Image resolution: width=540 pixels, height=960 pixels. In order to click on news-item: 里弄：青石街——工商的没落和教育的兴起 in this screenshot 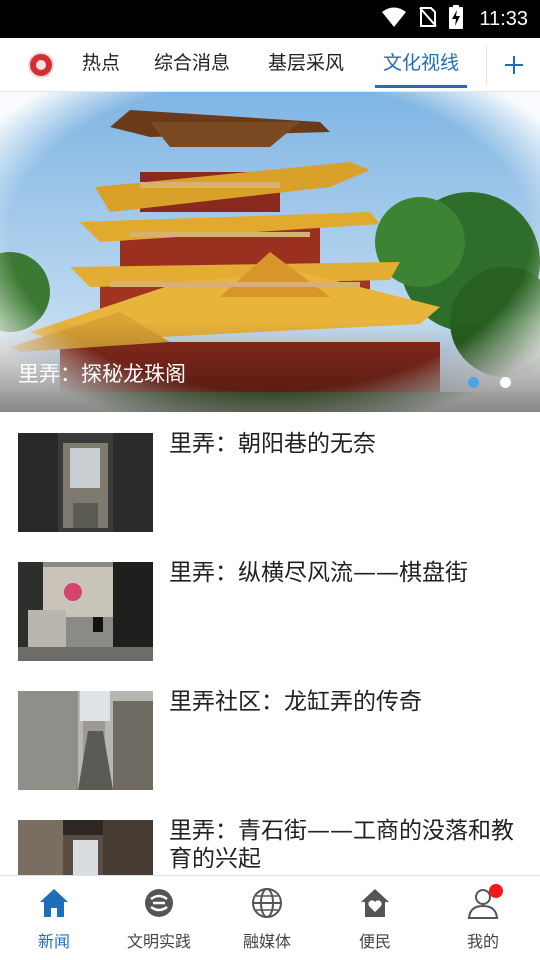, I will do `click(270, 837)`.